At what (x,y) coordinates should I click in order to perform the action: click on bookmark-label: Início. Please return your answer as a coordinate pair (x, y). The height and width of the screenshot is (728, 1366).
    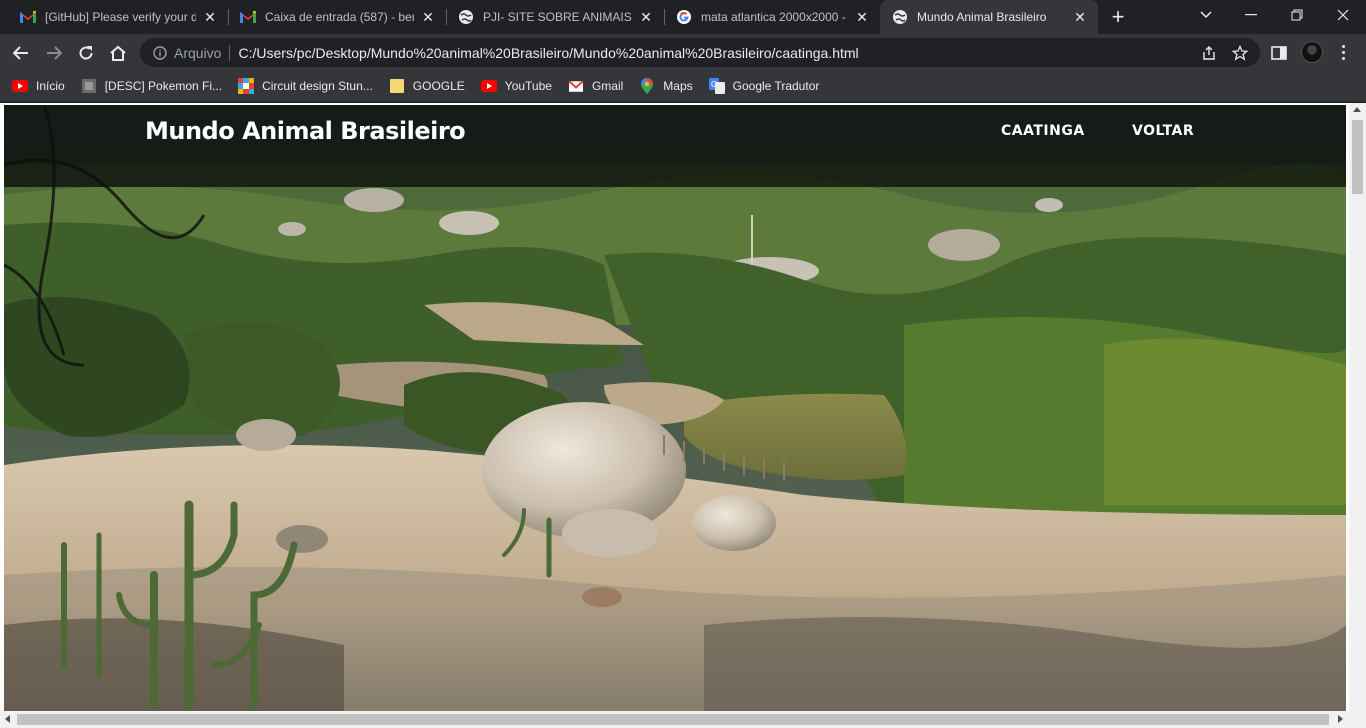
    Looking at the image, I should click on (50, 86).